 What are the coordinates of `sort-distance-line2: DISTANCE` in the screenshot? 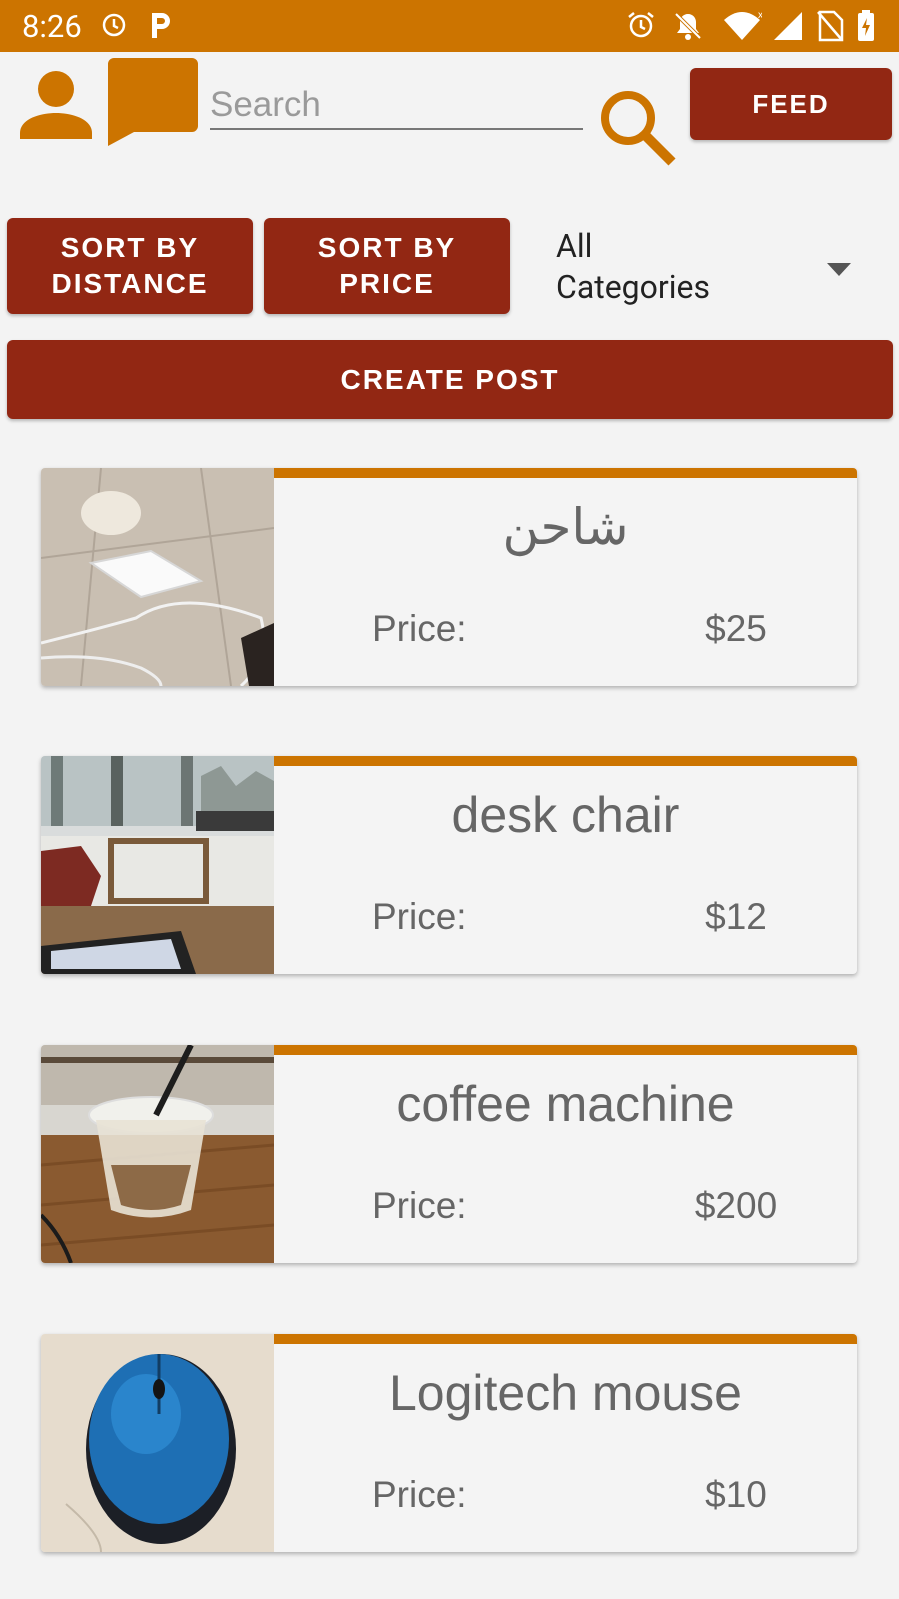 It's located at (130, 283).